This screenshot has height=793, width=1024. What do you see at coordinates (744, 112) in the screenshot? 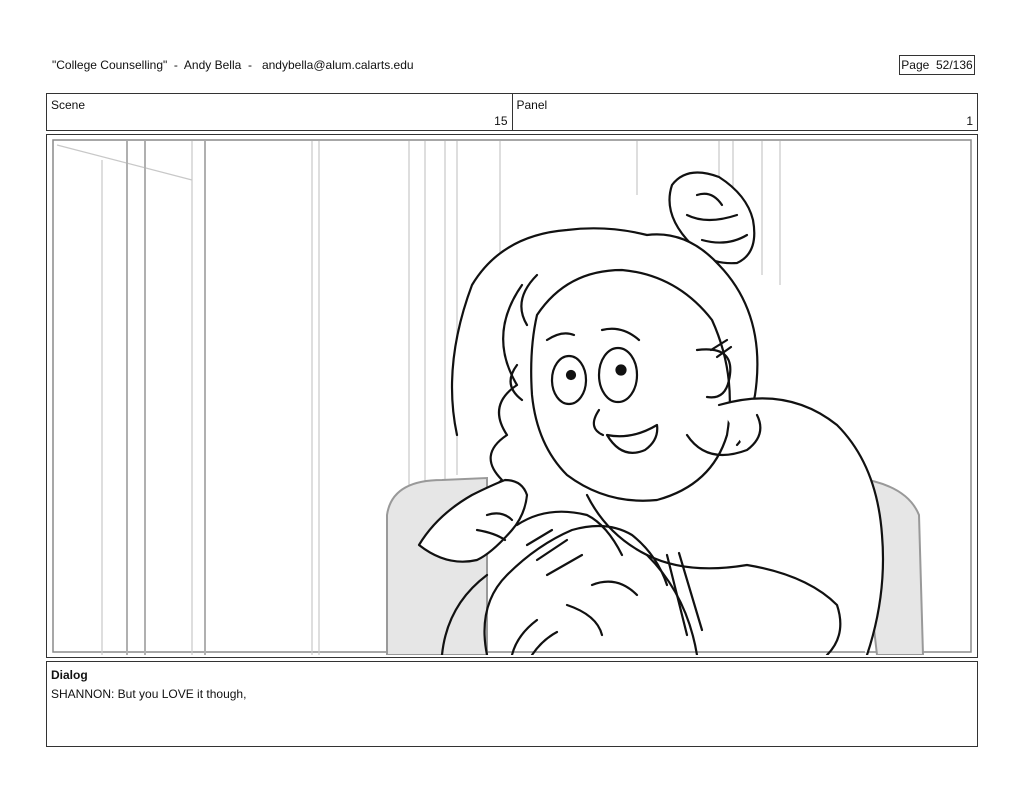
I see `panel-cell: Panel 1` at bounding box center [744, 112].